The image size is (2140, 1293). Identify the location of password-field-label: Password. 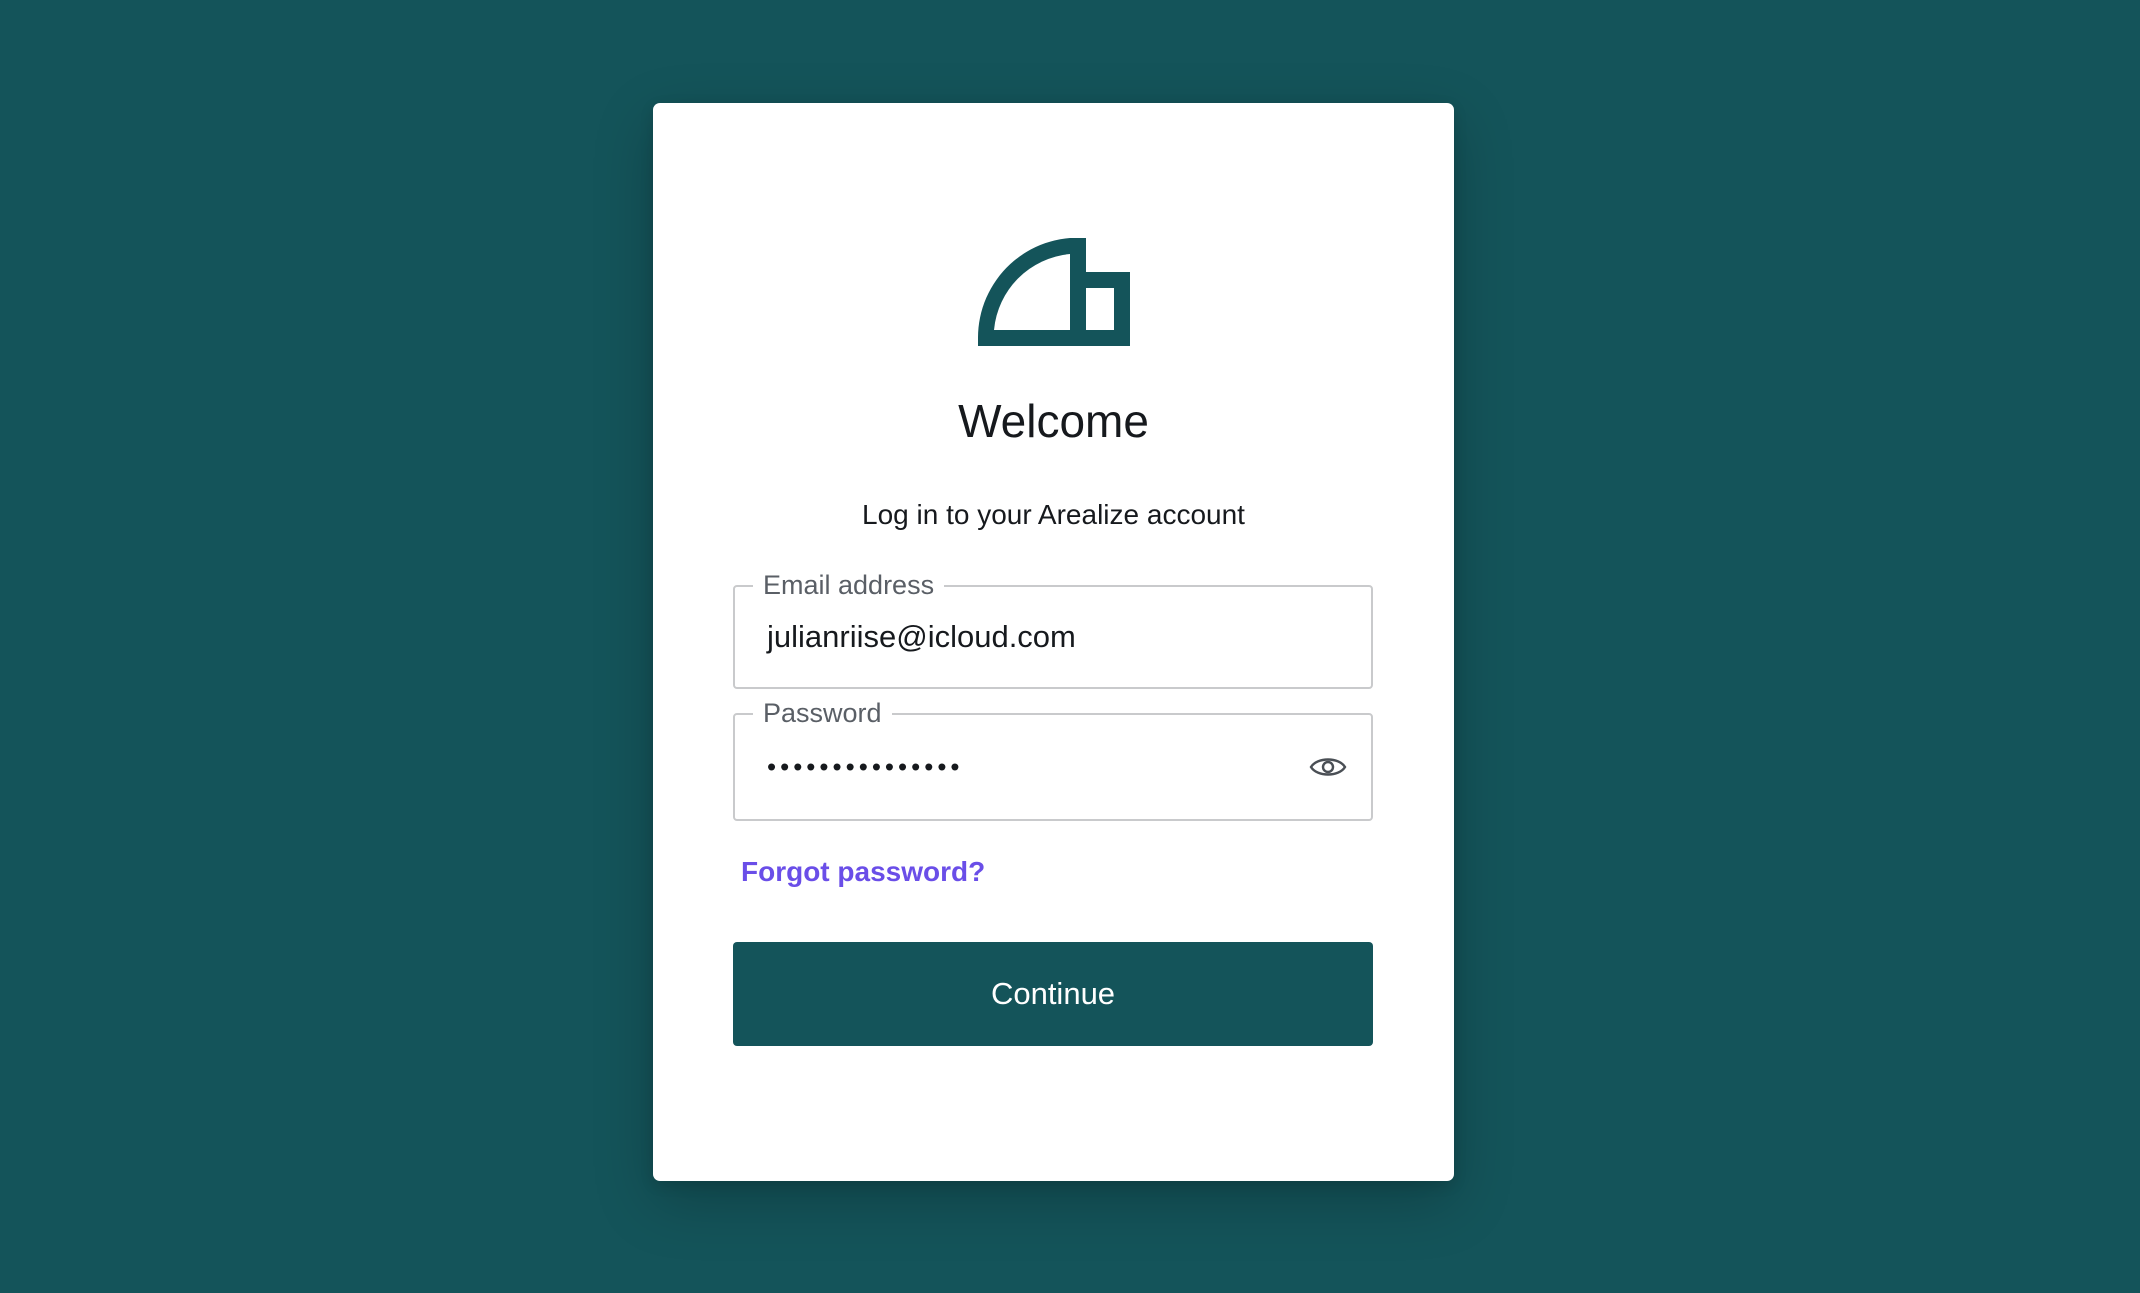
(822, 713).